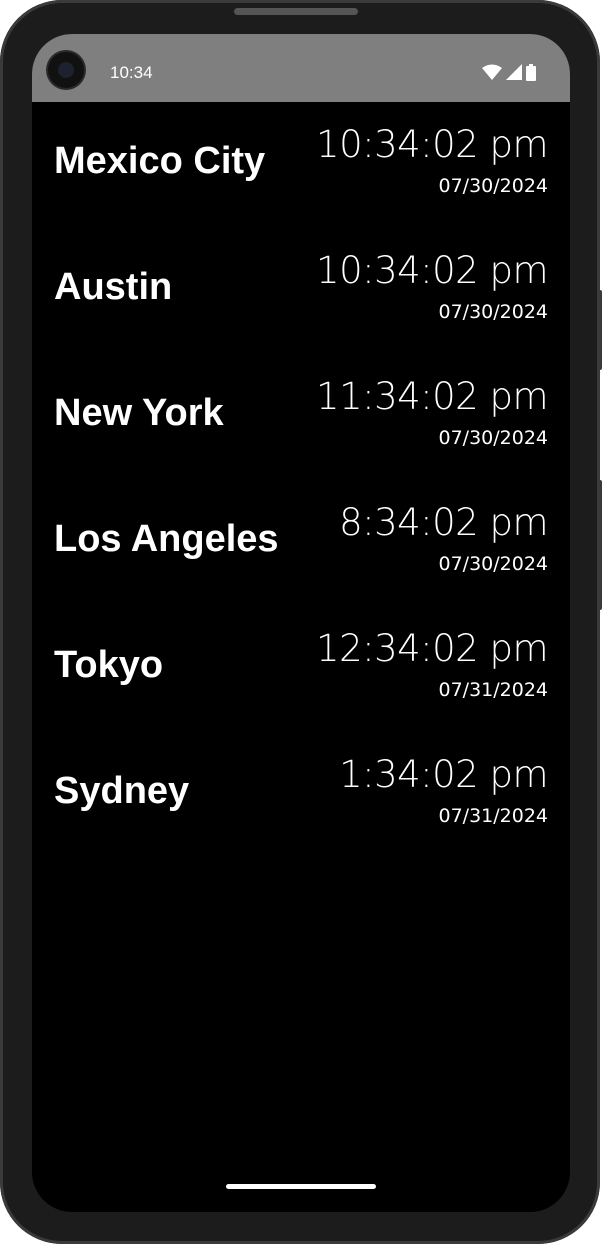 The image size is (602, 1246). What do you see at coordinates (109, 665) in the screenshot?
I see `city-name: Tokyo` at bounding box center [109, 665].